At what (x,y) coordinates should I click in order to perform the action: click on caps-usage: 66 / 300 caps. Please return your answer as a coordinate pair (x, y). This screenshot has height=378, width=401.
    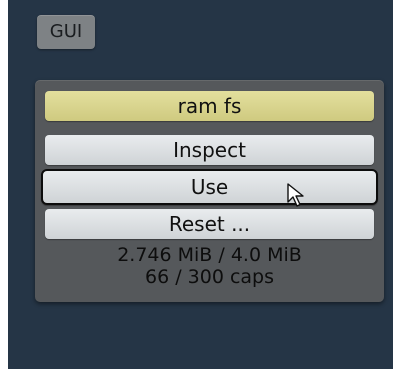
    Looking at the image, I should click on (209, 277).